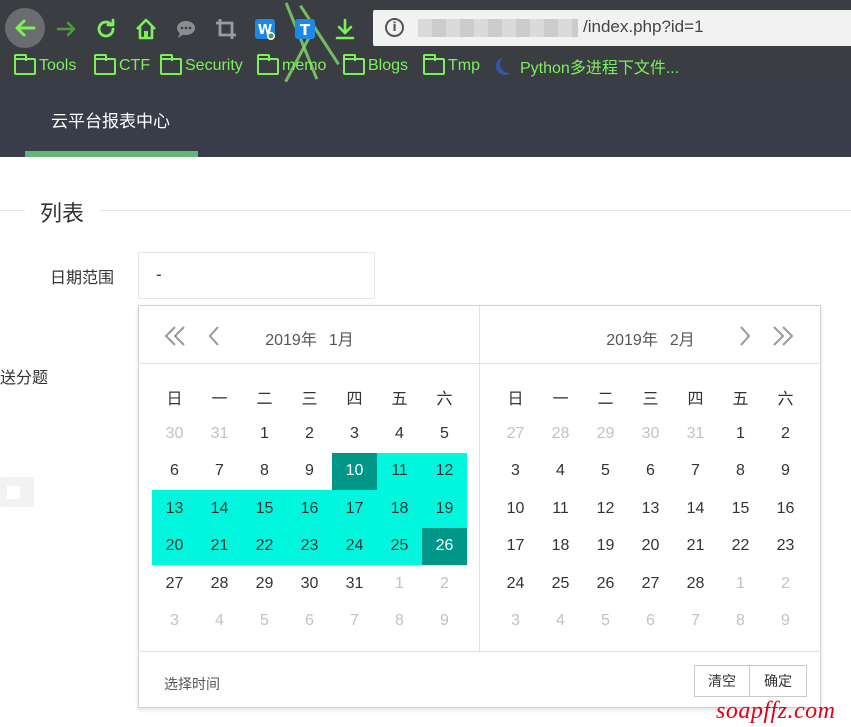  Describe the element at coordinates (515, 584) in the screenshot. I see `day-cell: 24` at that location.